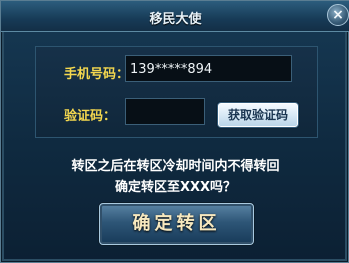 Image resolution: width=349 pixels, height=263 pixels. What do you see at coordinates (258, 115) in the screenshot?
I see `get-code-button: 获取验证码` at bounding box center [258, 115].